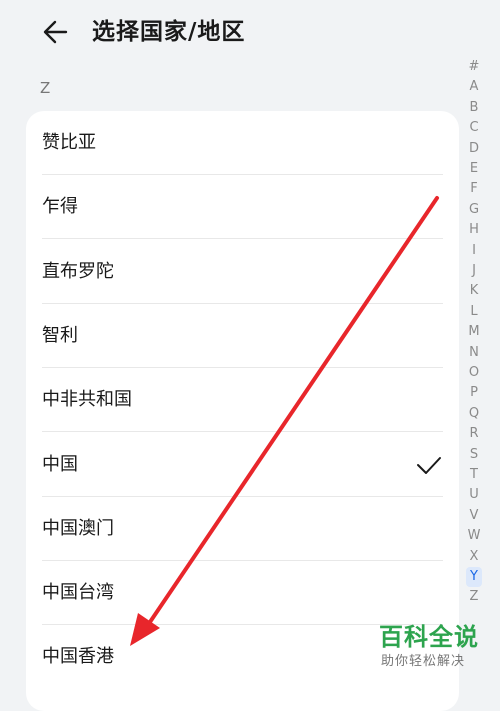  Describe the element at coordinates (474, 169) in the screenshot. I see `index-letter: E` at that location.